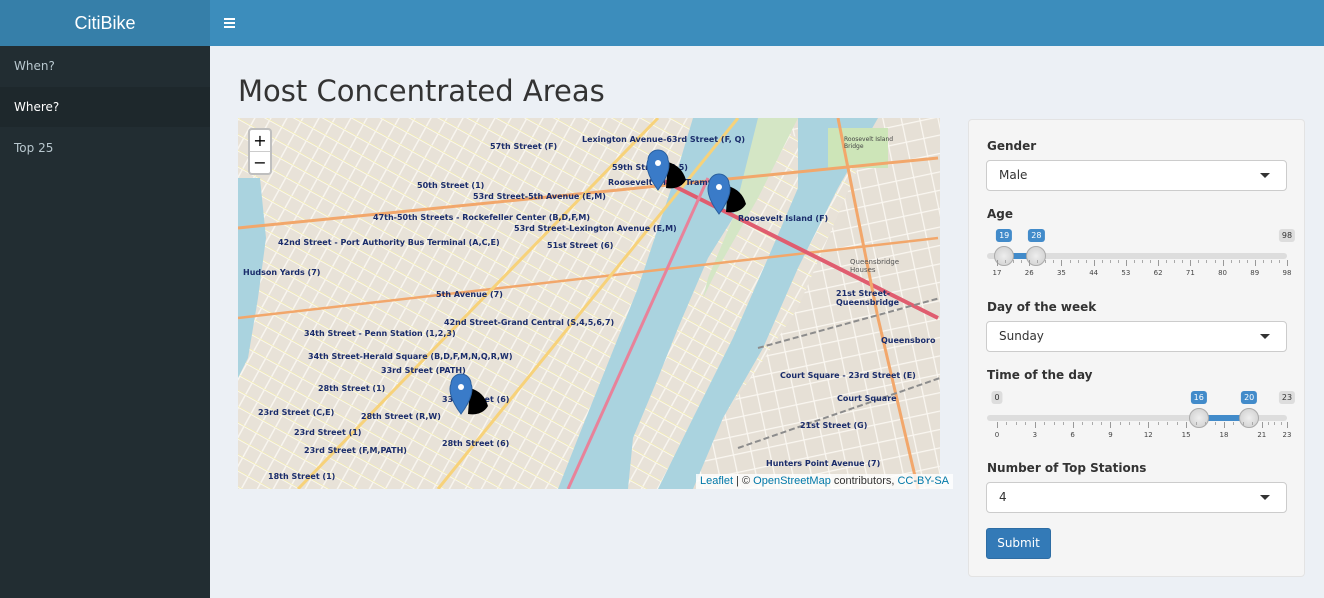 The height and width of the screenshot is (598, 1324). I want to click on gender-label: Gender, so click(1012, 146).